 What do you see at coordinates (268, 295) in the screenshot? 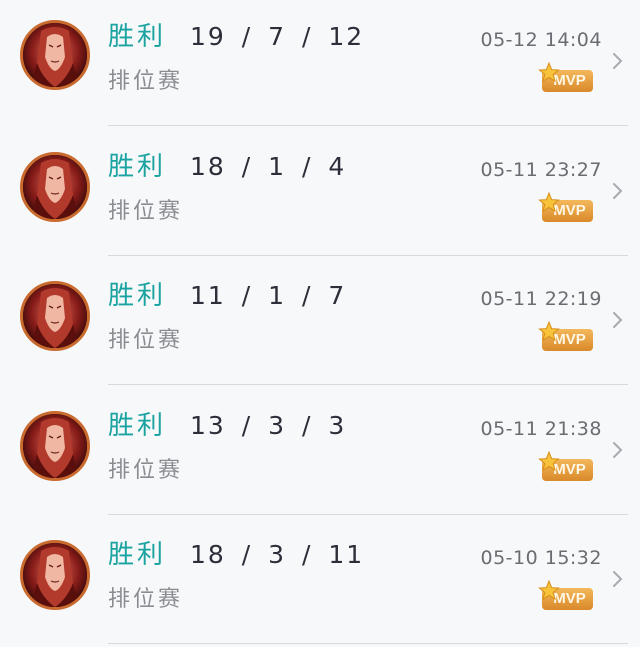
I see `match-kda: 11 / 1 / 7` at bounding box center [268, 295].